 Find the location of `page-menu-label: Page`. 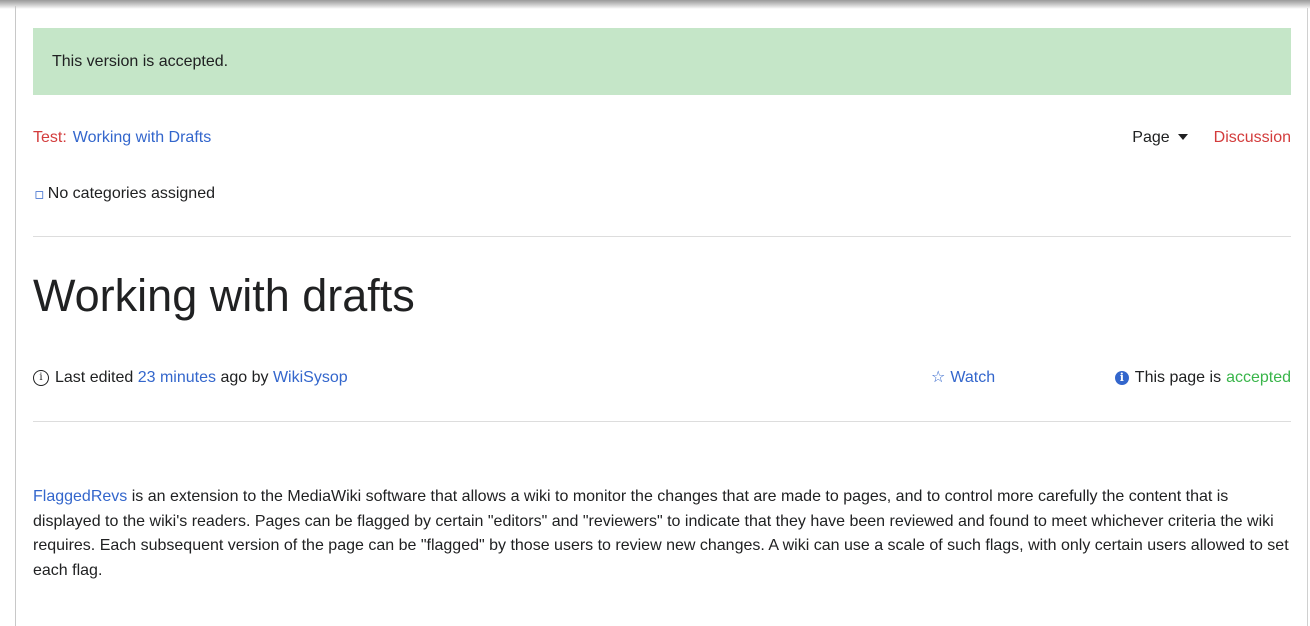

page-menu-label: Page is located at coordinates (1151, 137).